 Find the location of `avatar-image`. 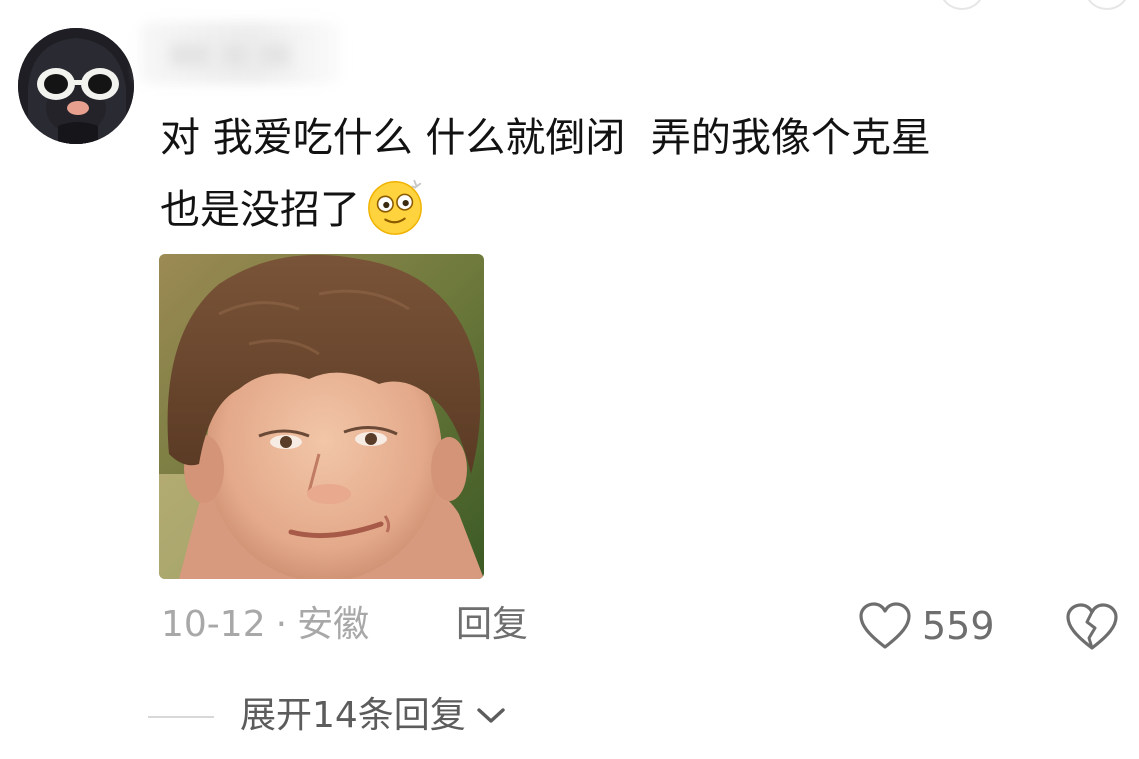

avatar-image is located at coordinates (76, 86).